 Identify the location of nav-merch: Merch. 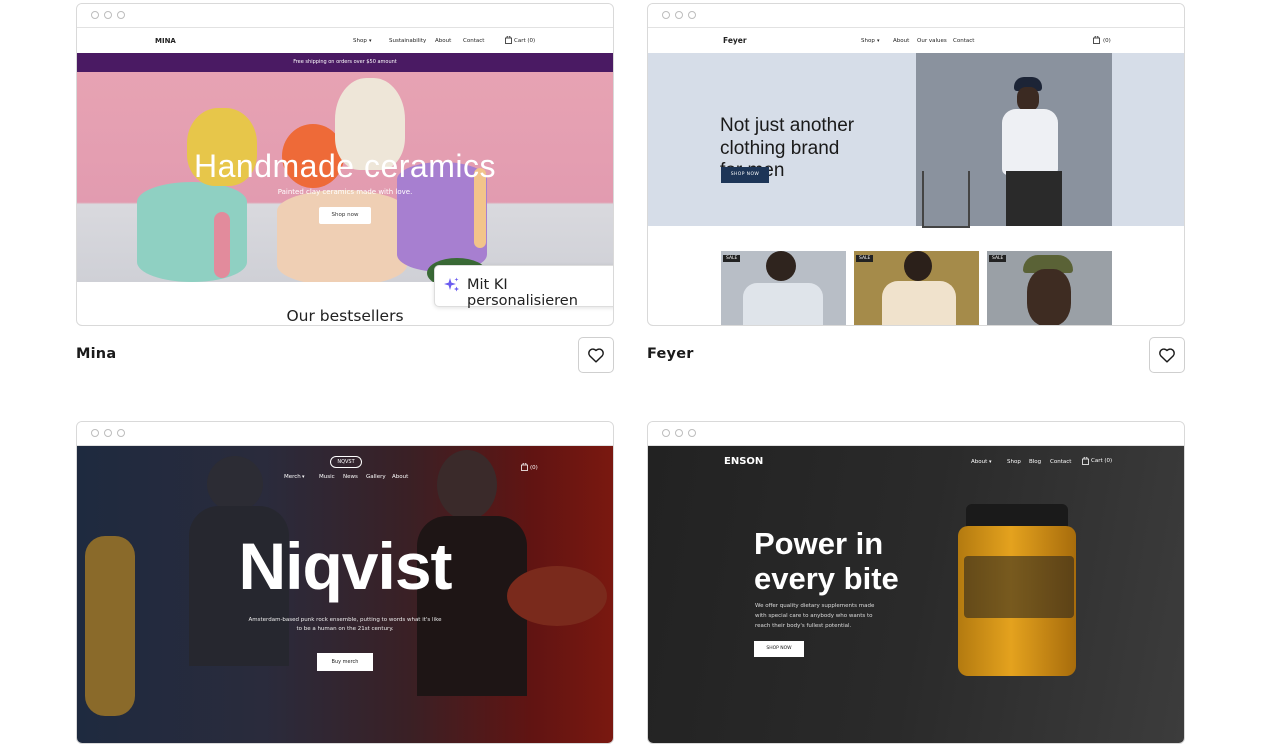
(292, 477).